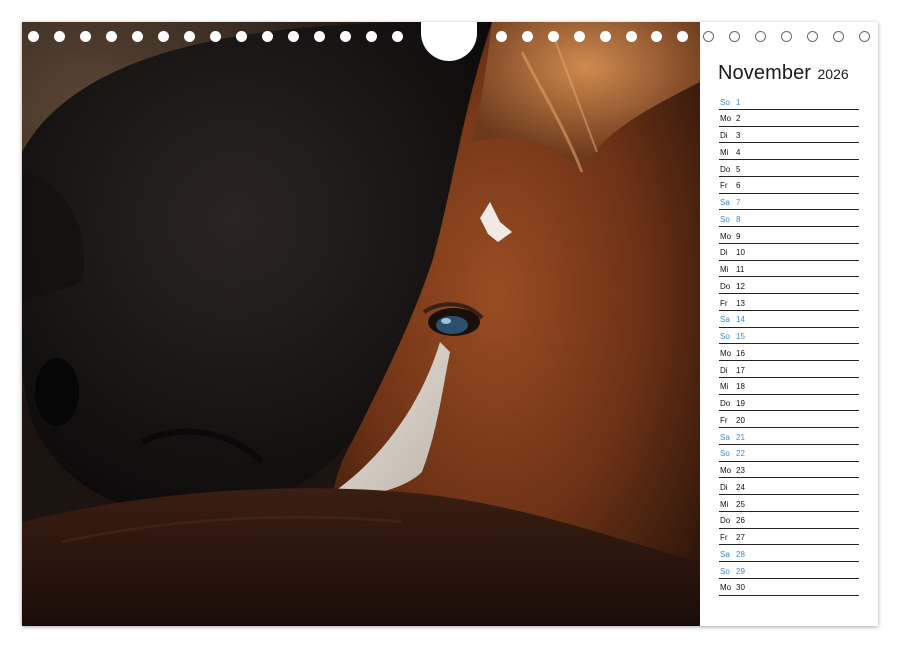 This screenshot has width=899, height=648. I want to click on day-row: Do 12, so click(789, 285).